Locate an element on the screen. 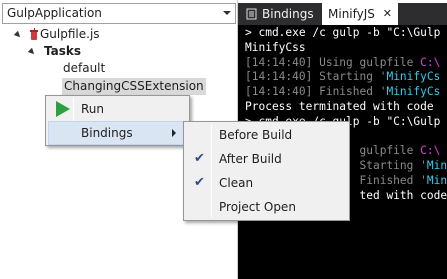  submenu-arrow-icon is located at coordinates (174, 133).